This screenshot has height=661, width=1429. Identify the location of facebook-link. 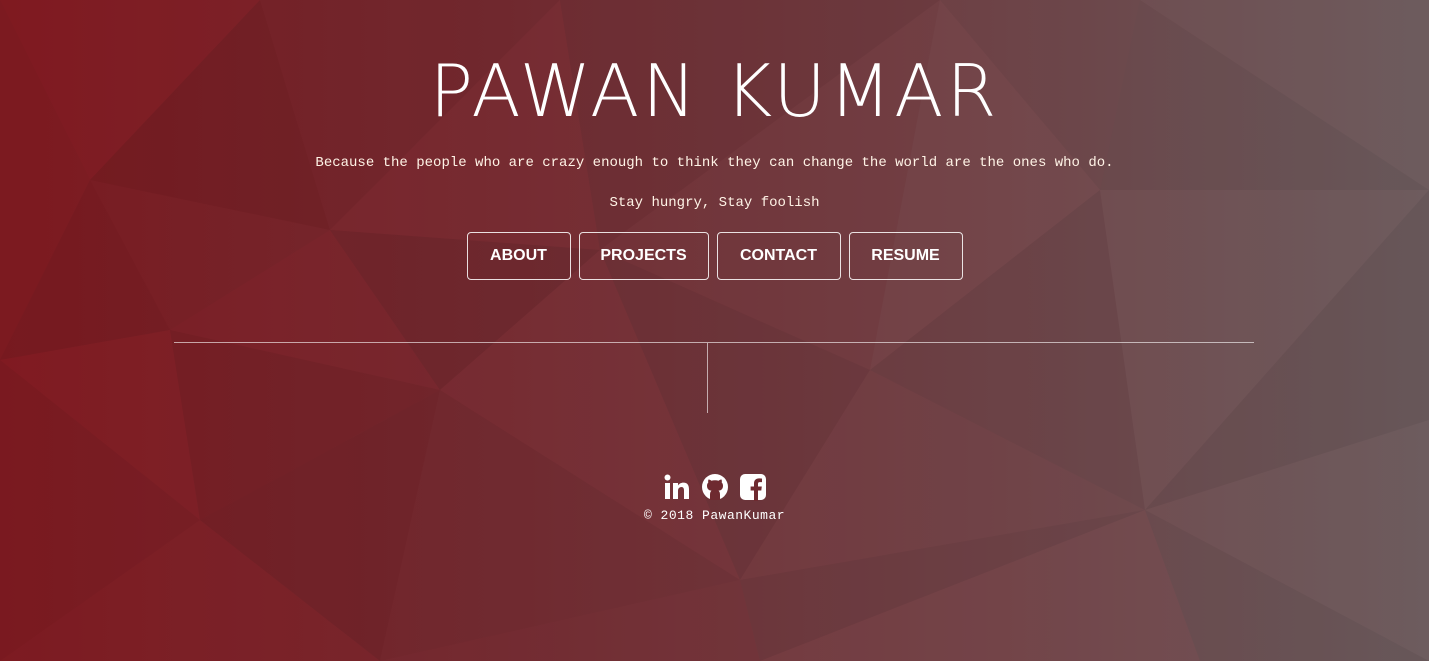
(753, 487).